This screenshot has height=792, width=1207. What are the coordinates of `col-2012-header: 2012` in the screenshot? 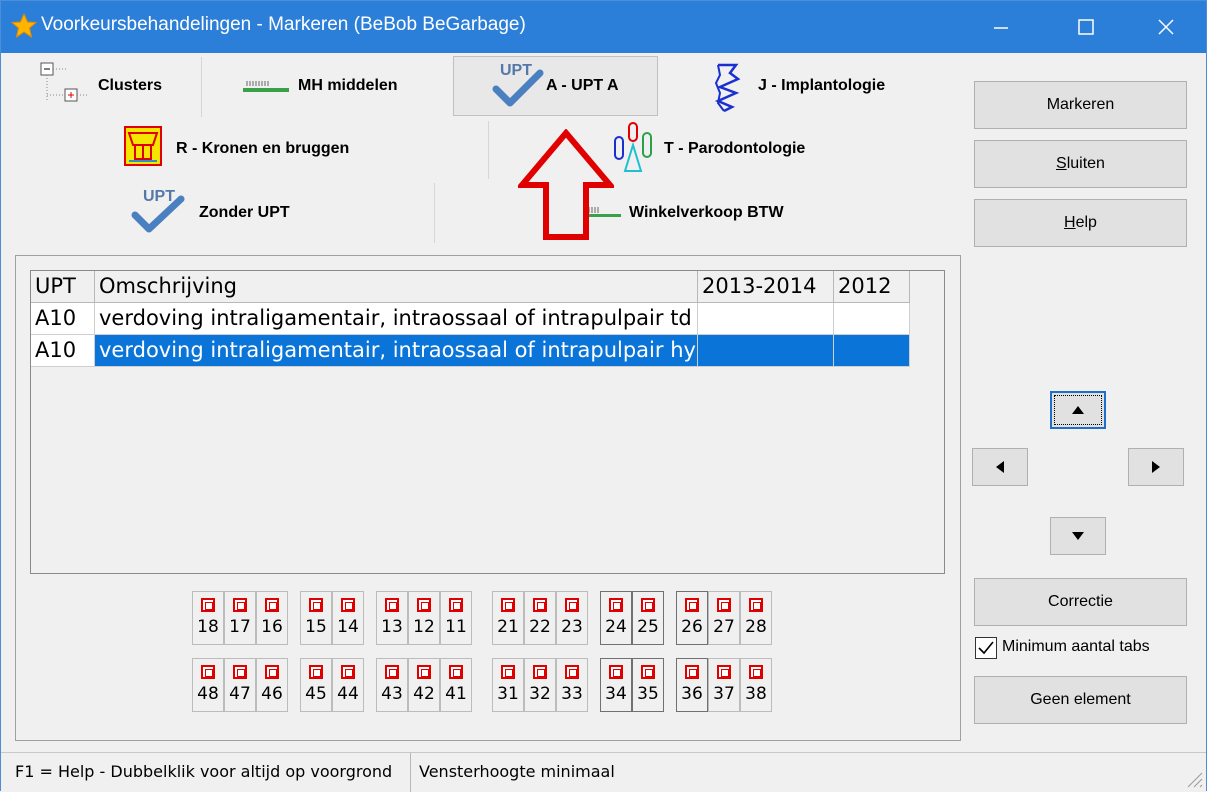 It's located at (872, 287).